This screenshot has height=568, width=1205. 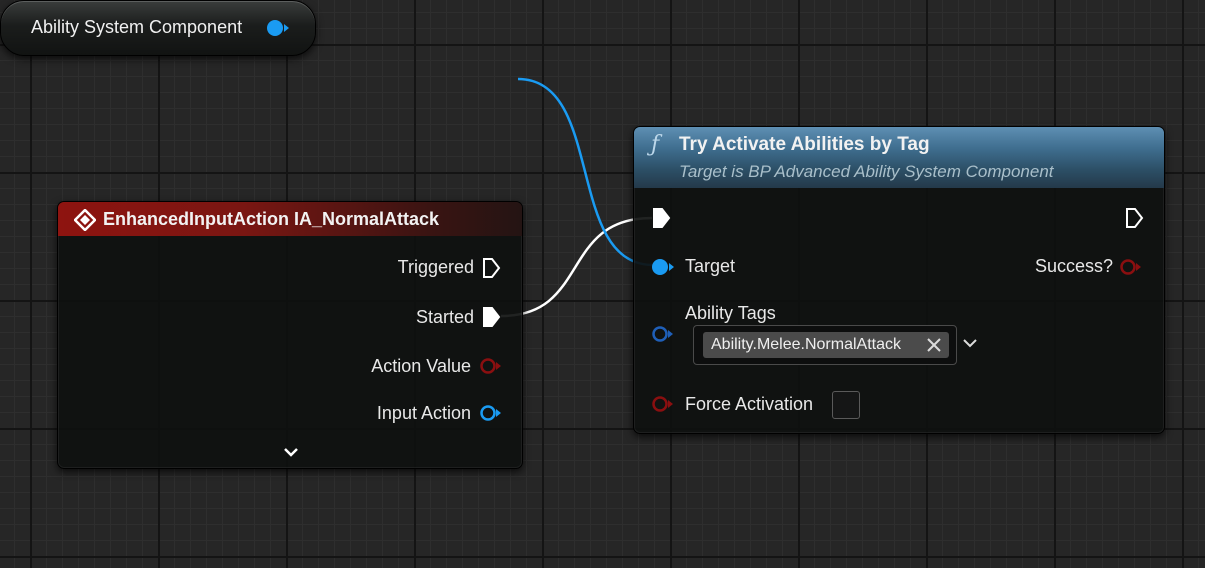 What do you see at coordinates (492, 317) in the screenshot?
I see `started-exec-pin-icon` at bounding box center [492, 317].